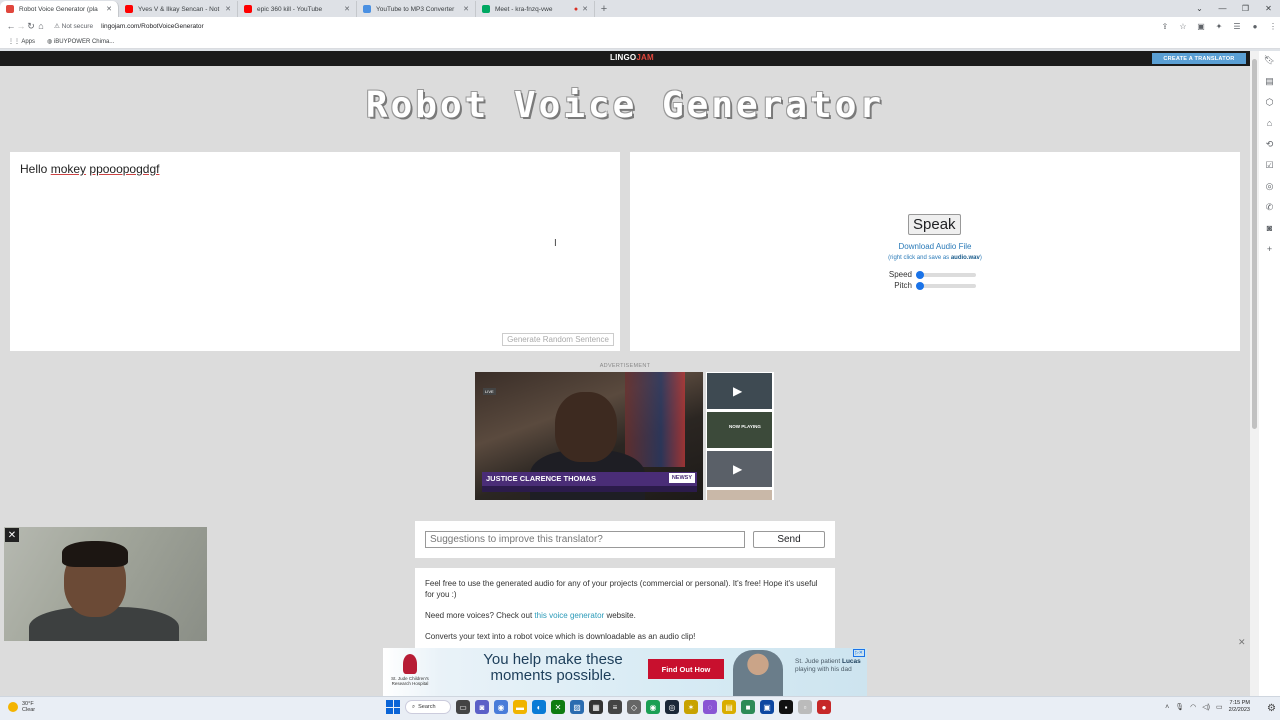 The height and width of the screenshot is (720, 1280). What do you see at coordinates (767, 707) in the screenshot?
I see `monitor-icon: ▣` at bounding box center [767, 707].